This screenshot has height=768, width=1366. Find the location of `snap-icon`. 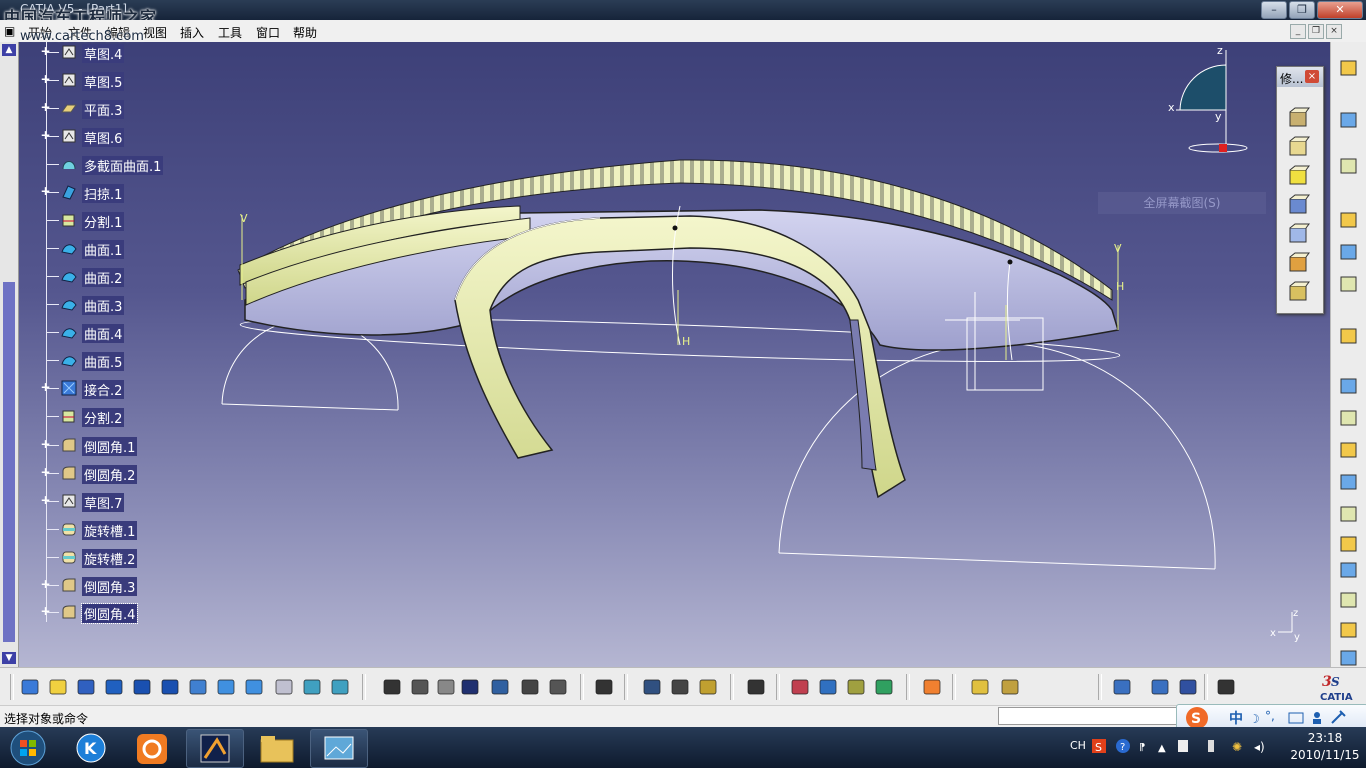

snap-icon is located at coordinates (1226, 687).